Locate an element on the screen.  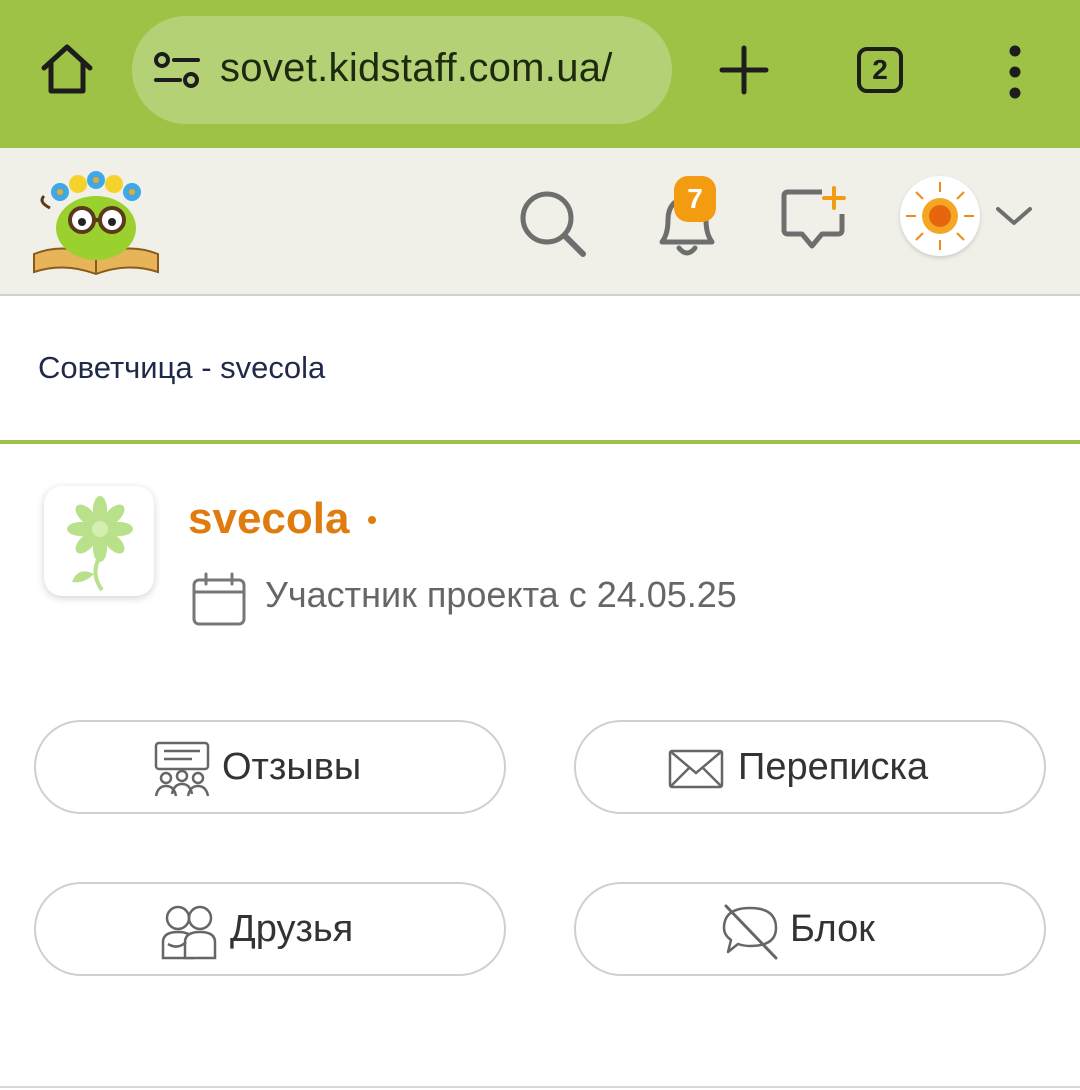
messages-button: Переписка is located at coordinates (810, 767).